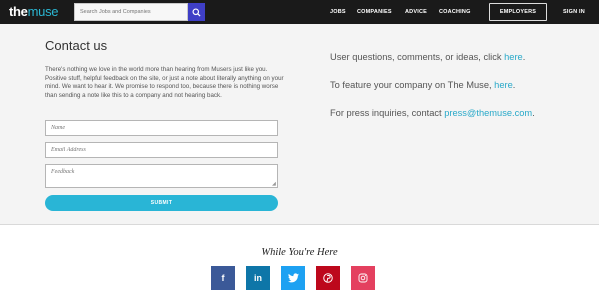  Describe the element at coordinates (412, 85) in the screenshot. I see `feature-company-text: To feature your company on The Muse,` at that location.